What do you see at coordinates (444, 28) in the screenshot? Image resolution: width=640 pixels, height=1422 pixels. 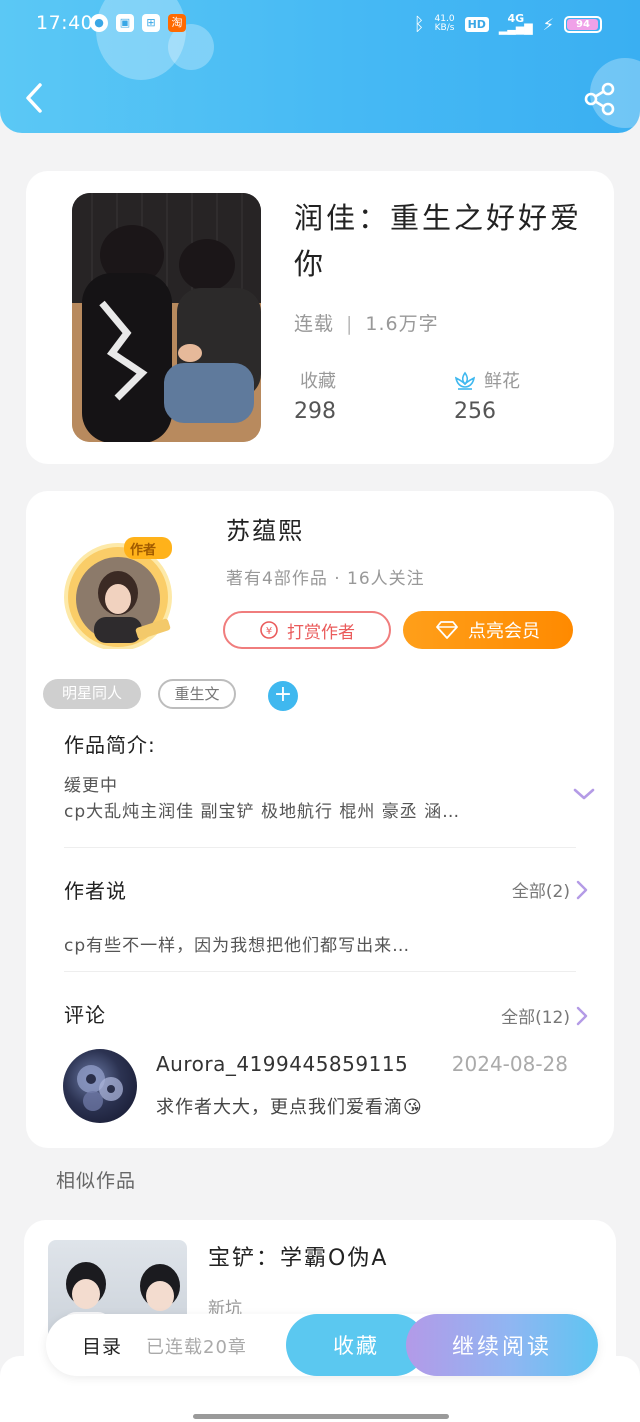 I see `net-speed-unit: KB/s` at bounding box center [444, 28].